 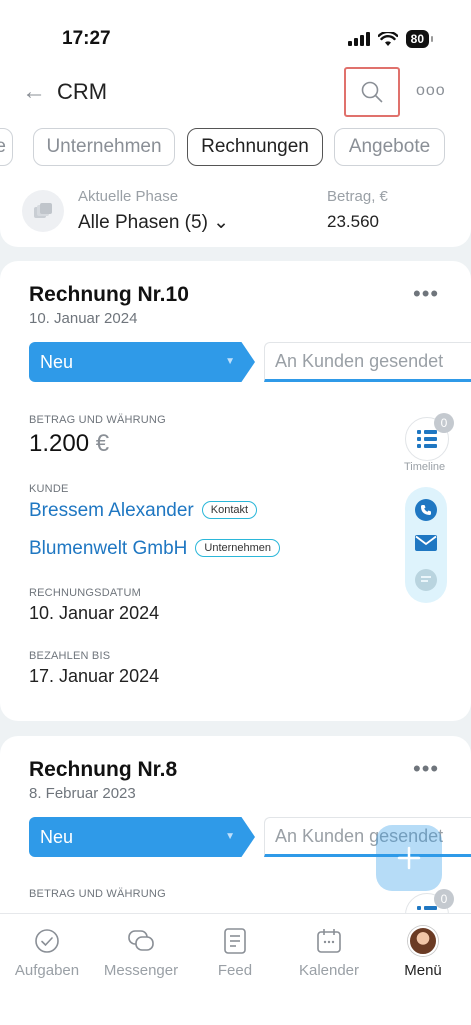 I want to click on total-amount: 23.560, so click(x=353, y=221).